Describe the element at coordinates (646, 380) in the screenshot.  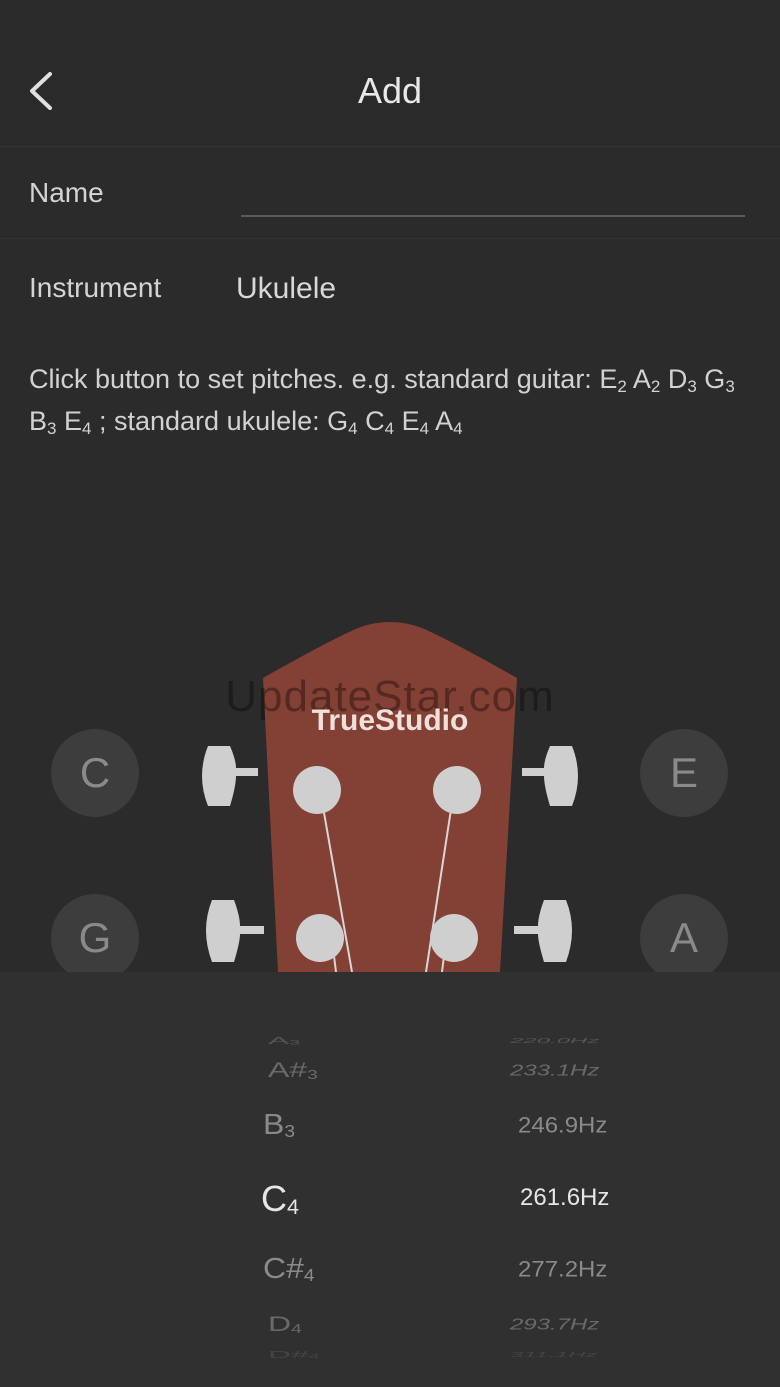
I see `guitar-note: A2` at that location.